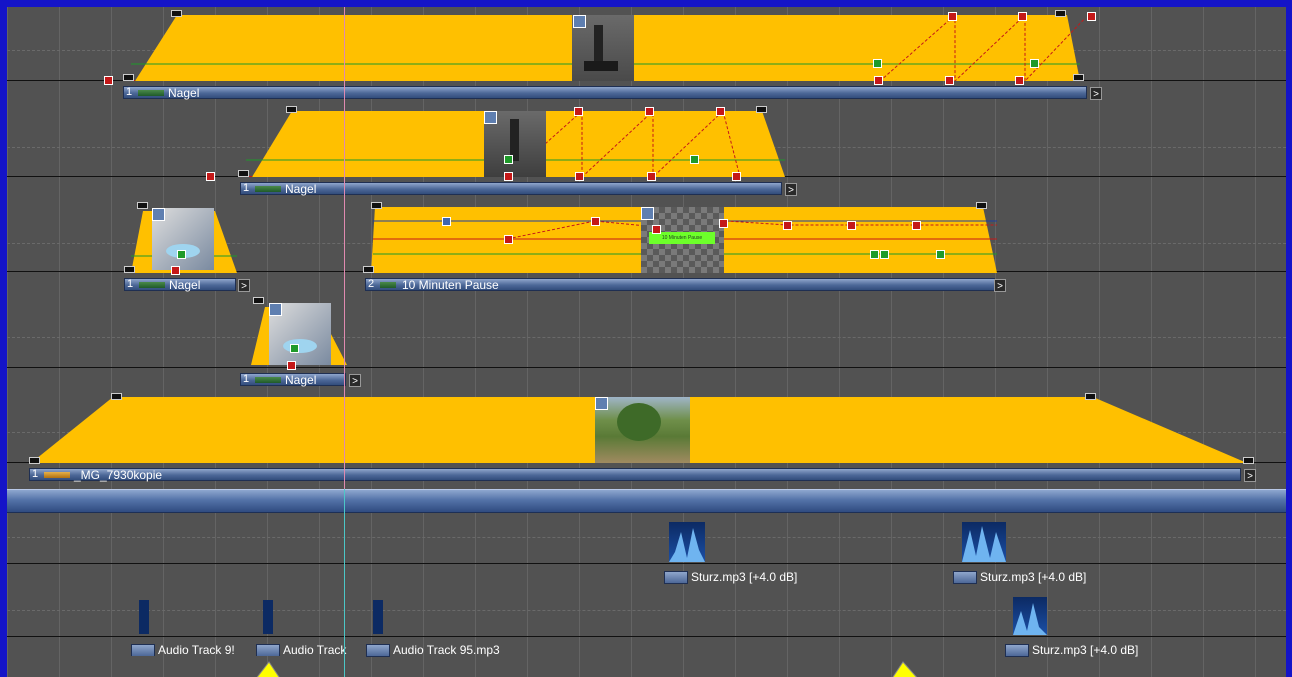  What do you see at coordinates (635, 475) in the screenshot?
I see `clip-bar: 1 _MG_7930kopie` at bounding box center [635, 475].